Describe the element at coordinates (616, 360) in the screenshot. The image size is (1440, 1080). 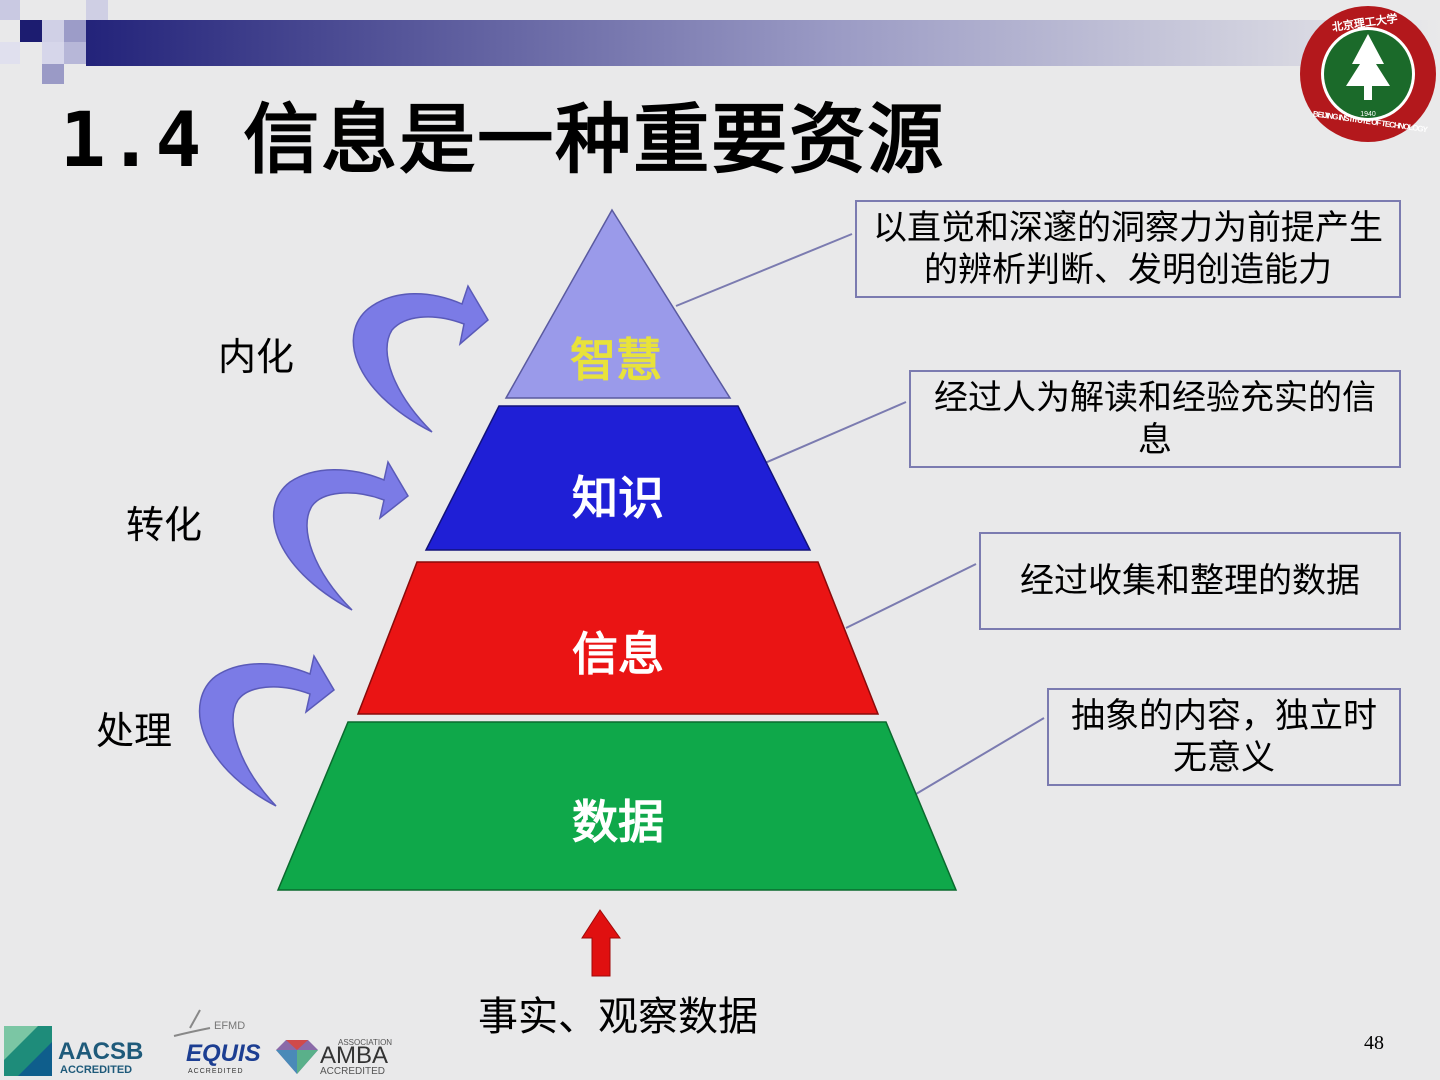
I see `tier-label-wisdom: 智慧` at that location.